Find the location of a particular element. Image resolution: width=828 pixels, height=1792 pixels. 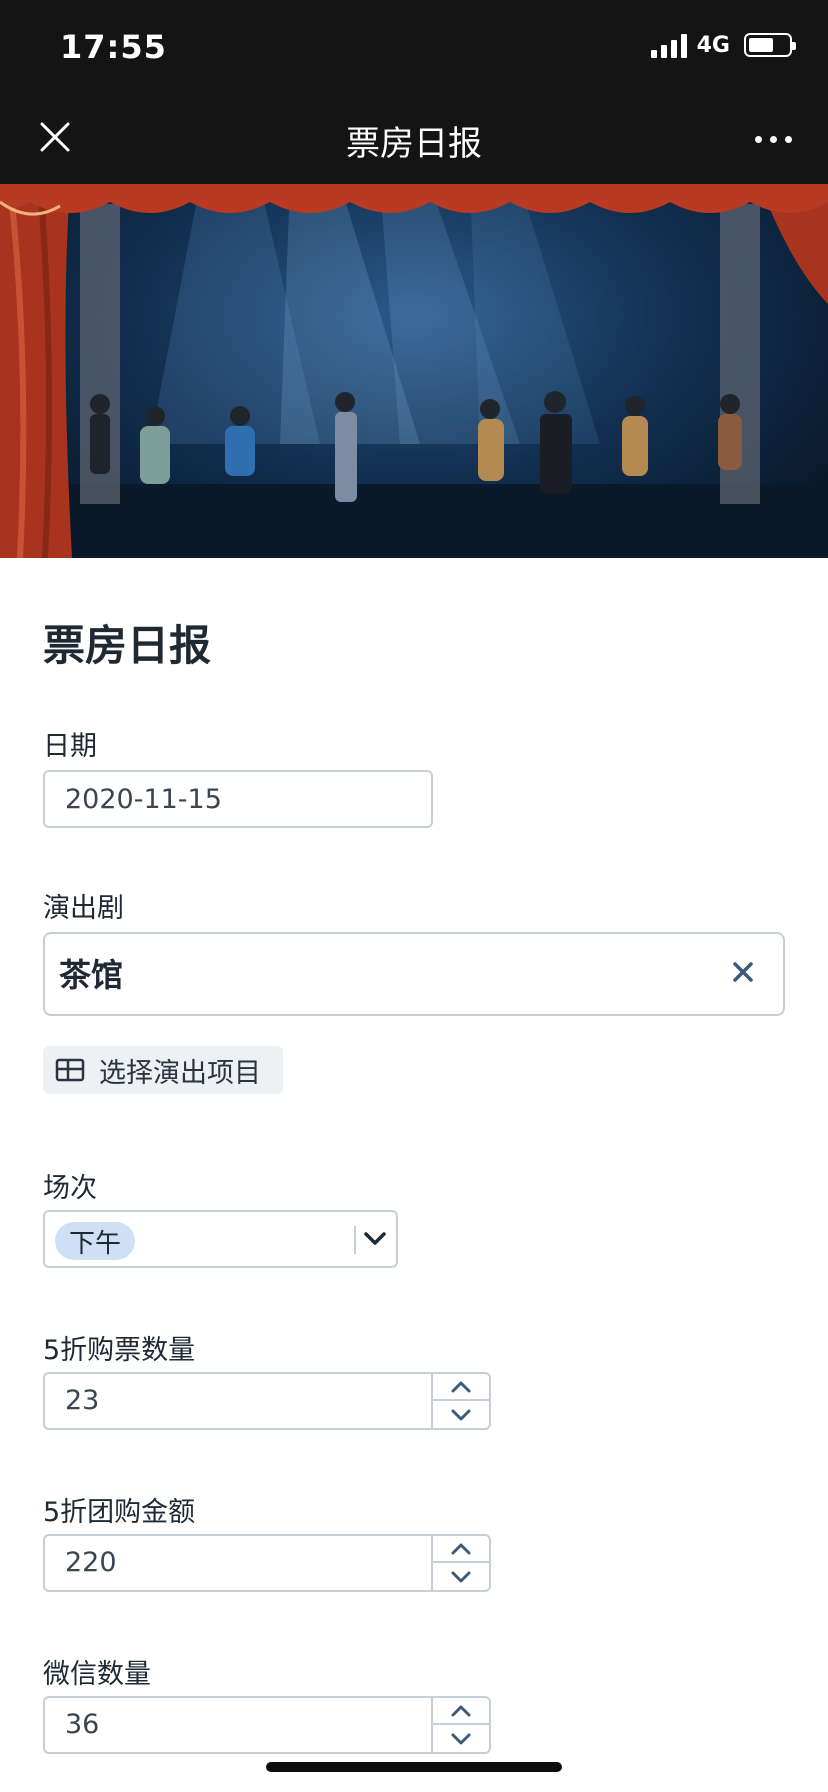

battery-icon is located at coordinates (770, 45).